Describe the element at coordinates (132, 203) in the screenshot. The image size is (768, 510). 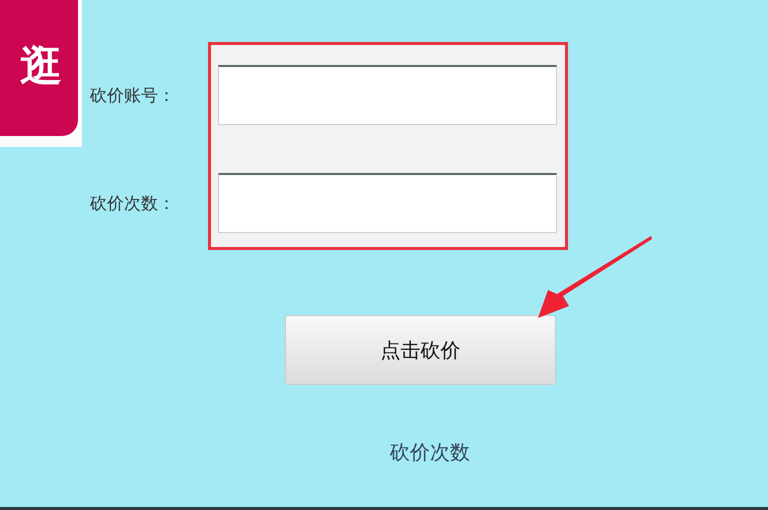
I see `field-label: 砍价次数：` at that location.